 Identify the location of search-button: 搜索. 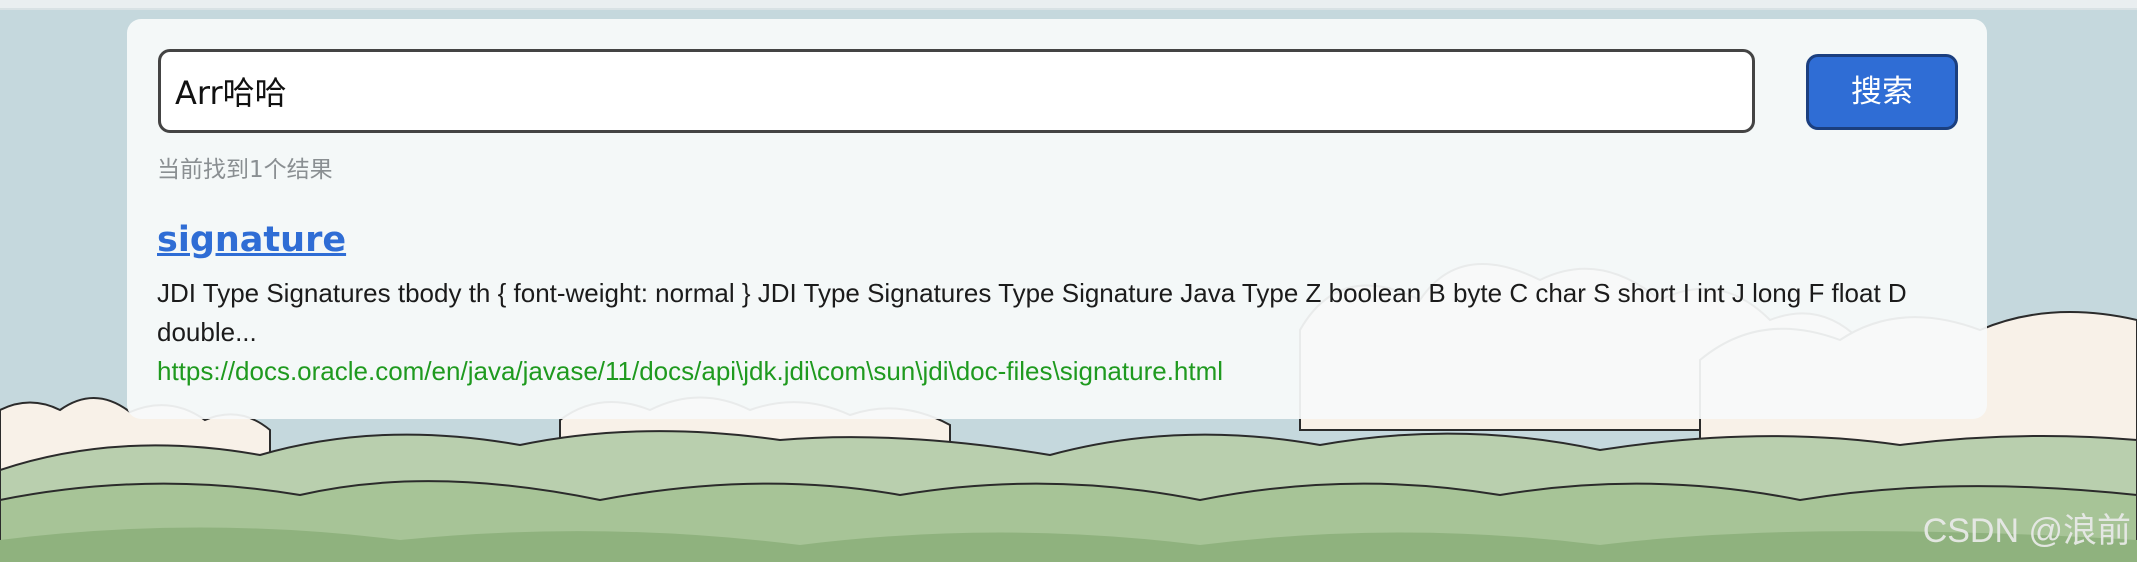
(1882, 92).